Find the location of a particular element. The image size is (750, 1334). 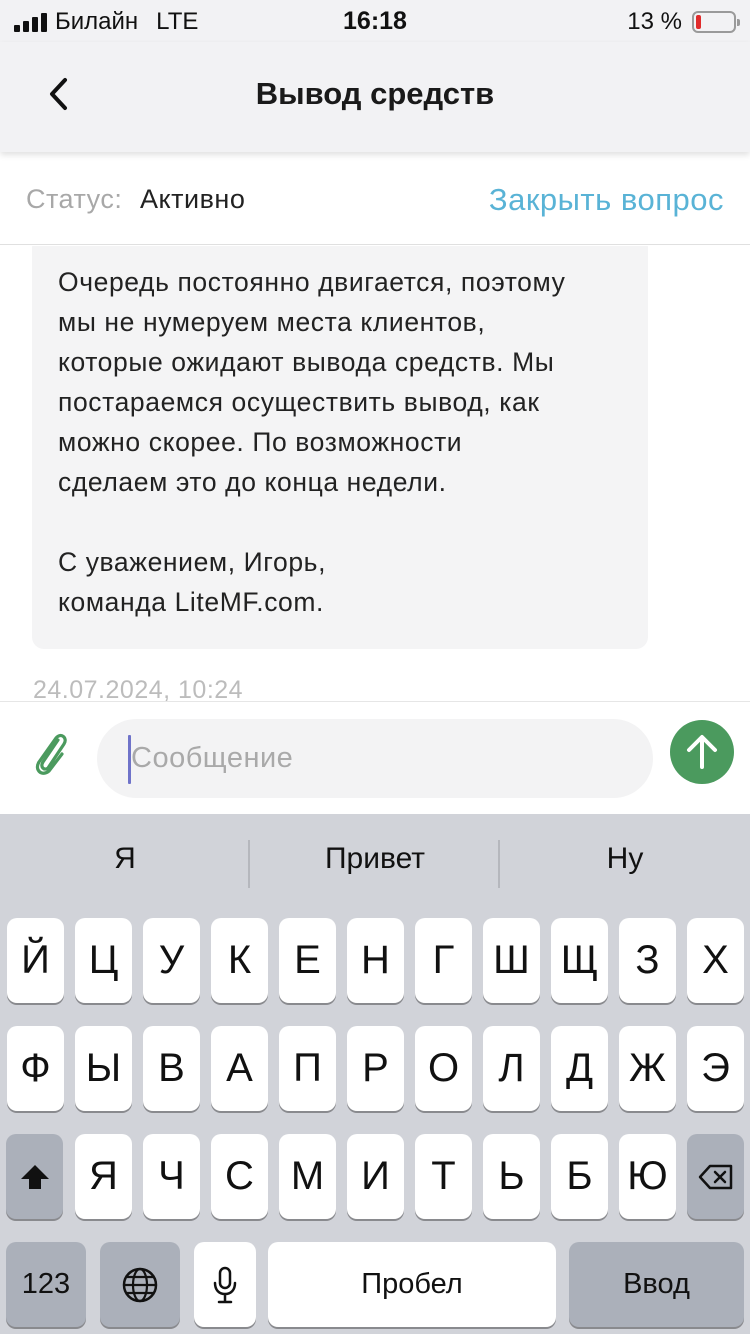

suggestion-bar: Я Привет Ну is located at coordinates (375, 864).